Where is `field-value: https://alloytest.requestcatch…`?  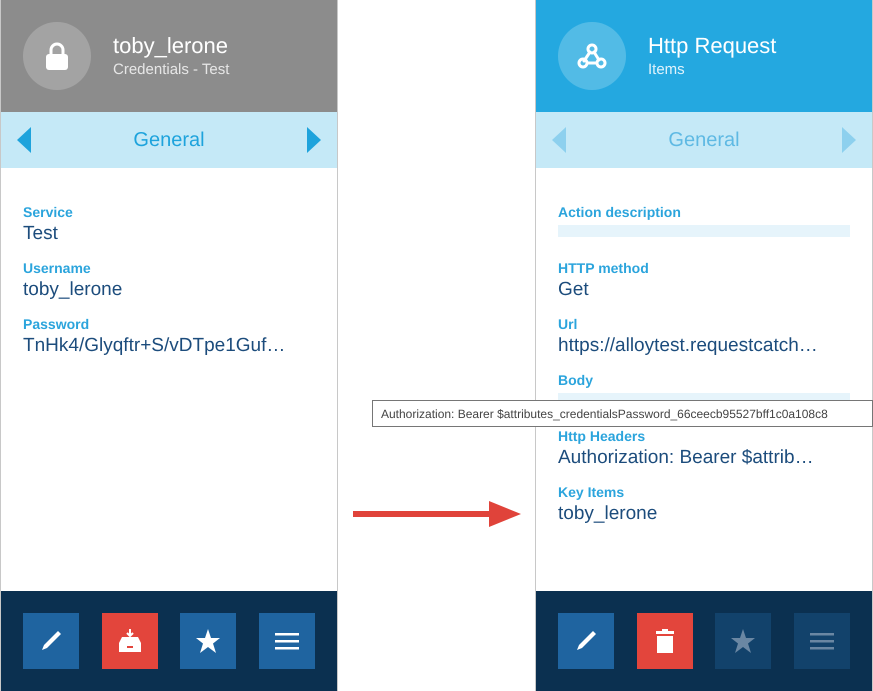
field-value: https://alloytest.requestcatch… is located at coordinates (688, 346).